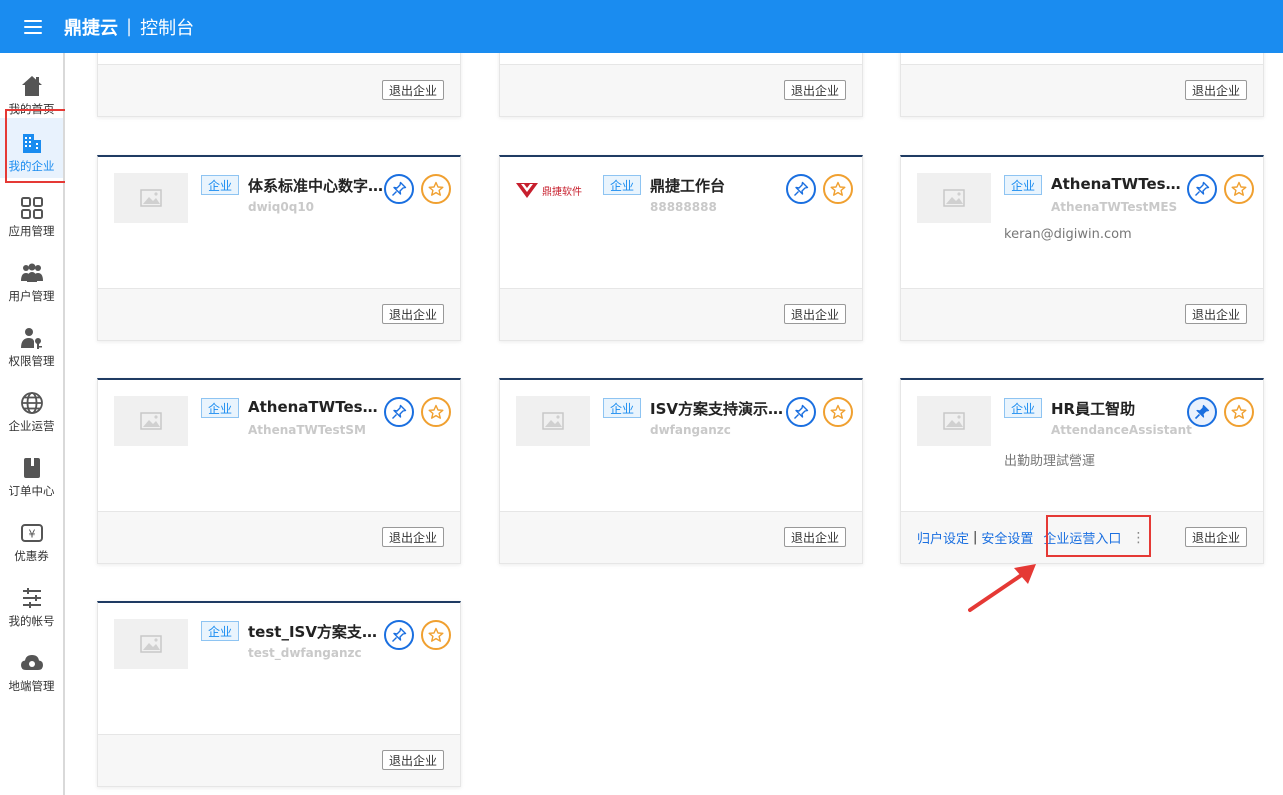  What do you see at coordinates (681, 248) in the screenshot?
I see `enterprise-card: 鼎捷软件 企业 鼎捷工作台 88888888 退出企业` at bounding box center [681, 248].